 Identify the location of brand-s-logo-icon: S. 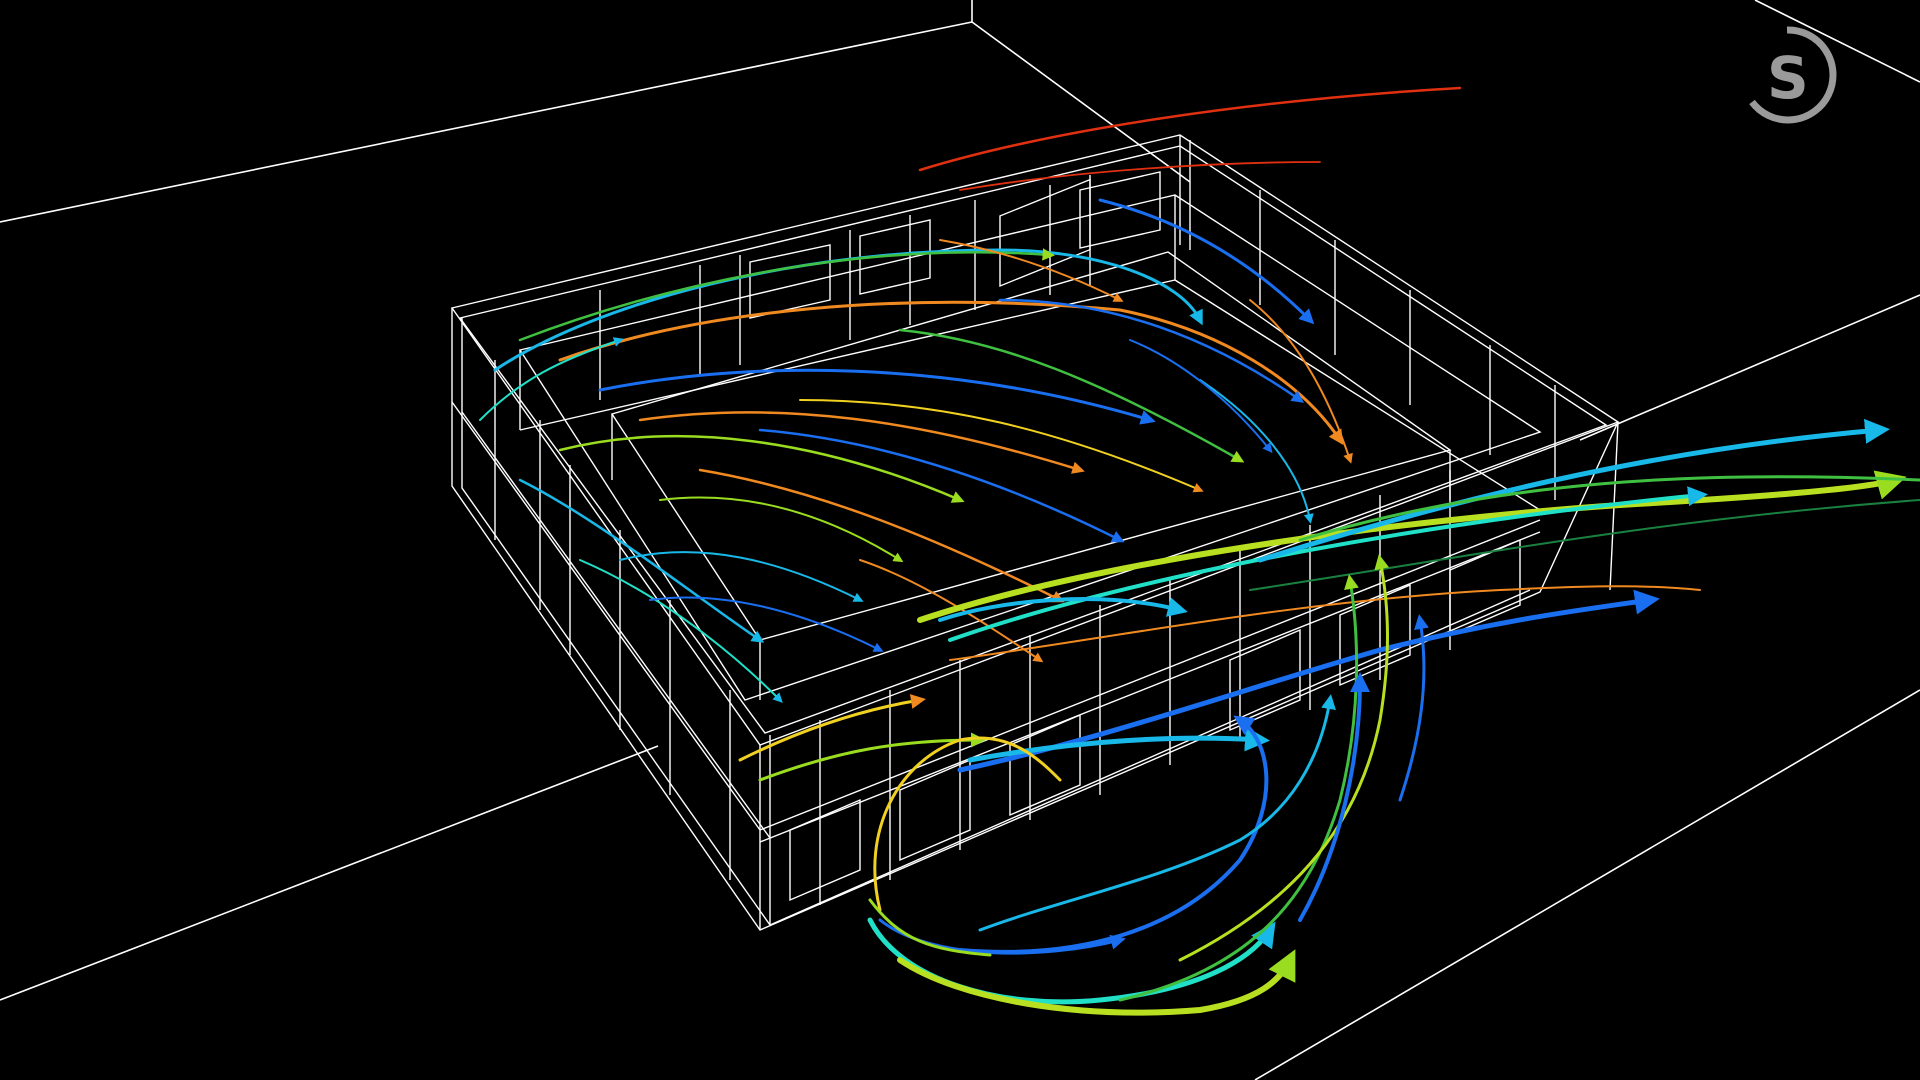
(1793, 75).